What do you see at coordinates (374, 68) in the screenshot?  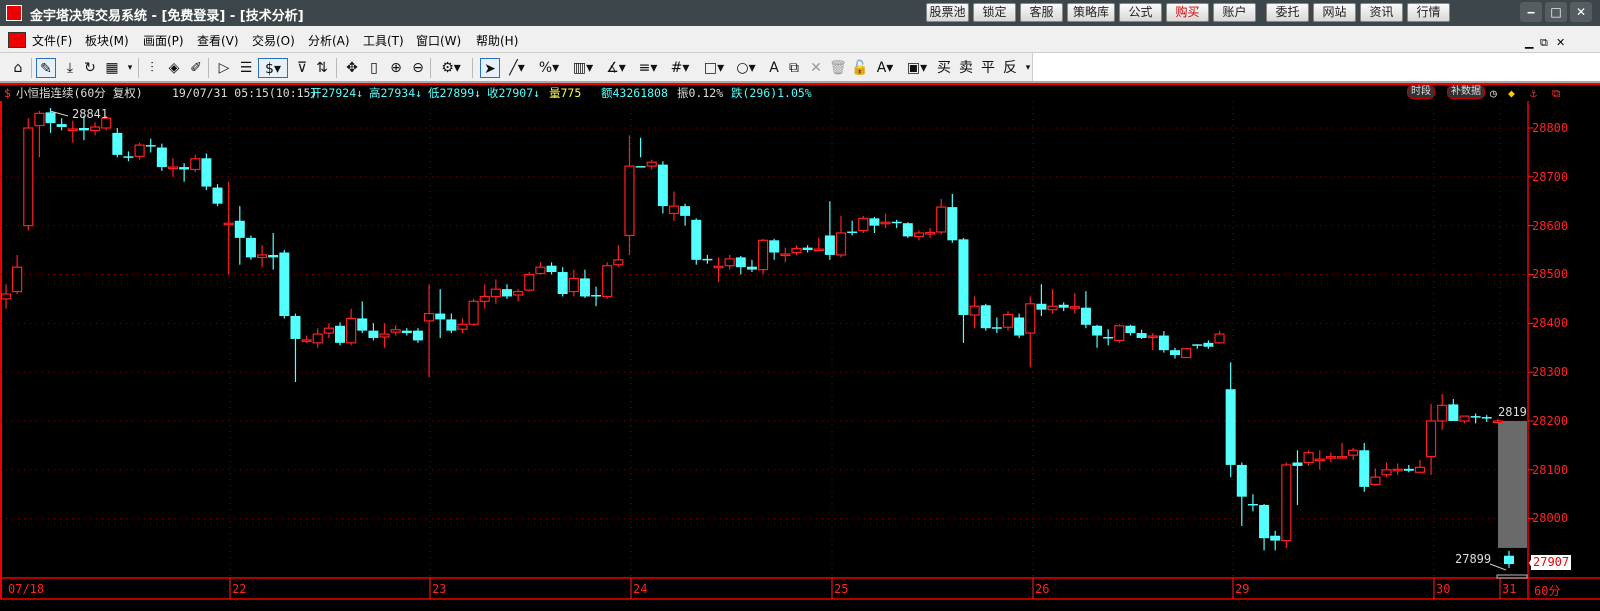 I see `vertical-ruler-icon: ▯` at bounding box center [374, 68].